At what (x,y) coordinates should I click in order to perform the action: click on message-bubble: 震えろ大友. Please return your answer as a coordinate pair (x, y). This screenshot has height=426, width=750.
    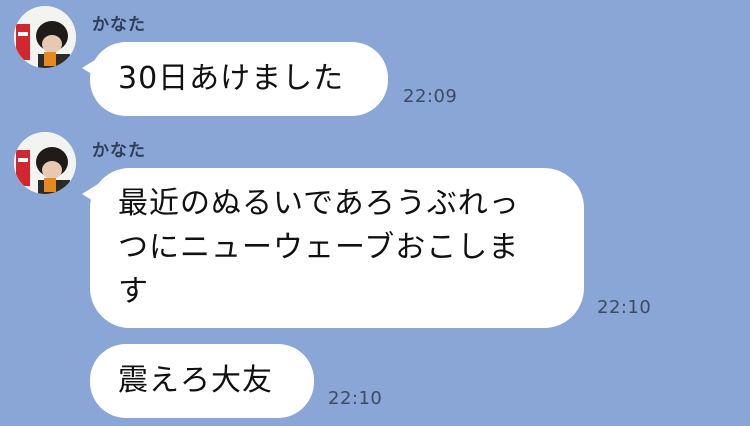
    Looking at the image, I should click on (202, 381).